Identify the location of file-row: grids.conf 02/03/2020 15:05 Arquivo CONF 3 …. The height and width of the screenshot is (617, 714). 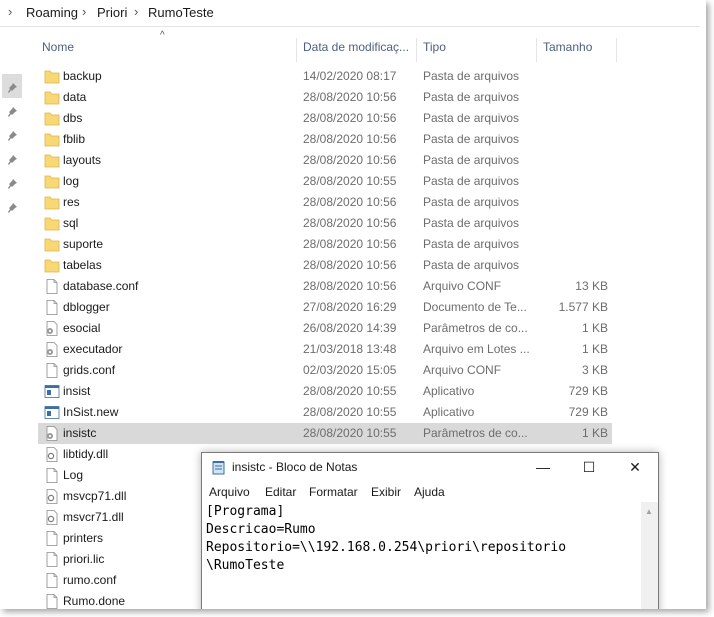
(325, 370).